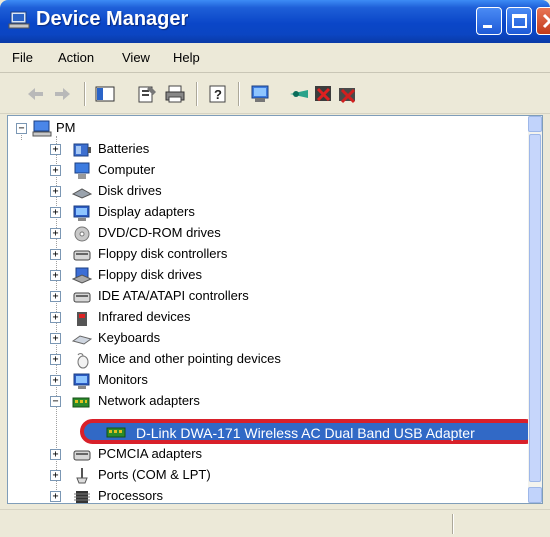 Image resolution: width=550 pixels, height=537 pixels. Describe the element at coordinates (112, 19) in the screenshot. I see `window-title: Device Manager` at that location.